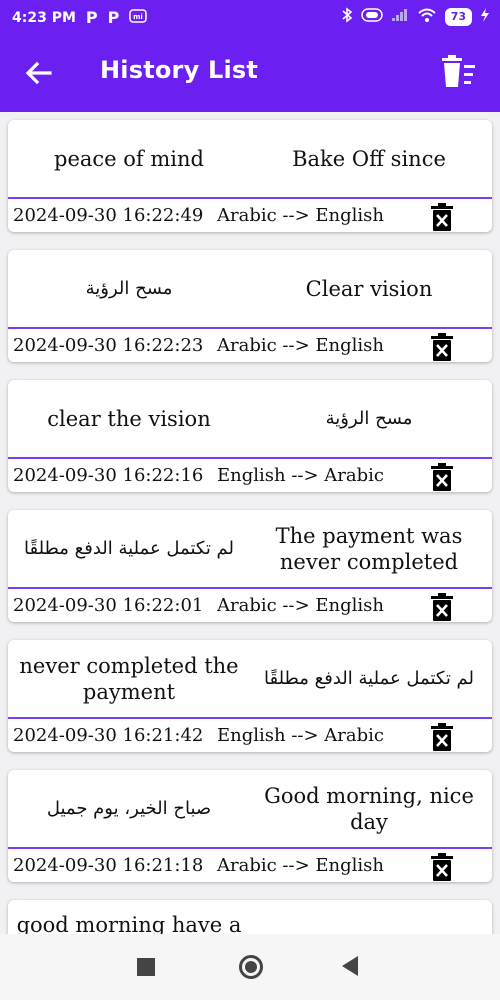 The width and height of the screenshot is (500, 1000). I want to click on source-text: peace of mind, so click(129, 159).